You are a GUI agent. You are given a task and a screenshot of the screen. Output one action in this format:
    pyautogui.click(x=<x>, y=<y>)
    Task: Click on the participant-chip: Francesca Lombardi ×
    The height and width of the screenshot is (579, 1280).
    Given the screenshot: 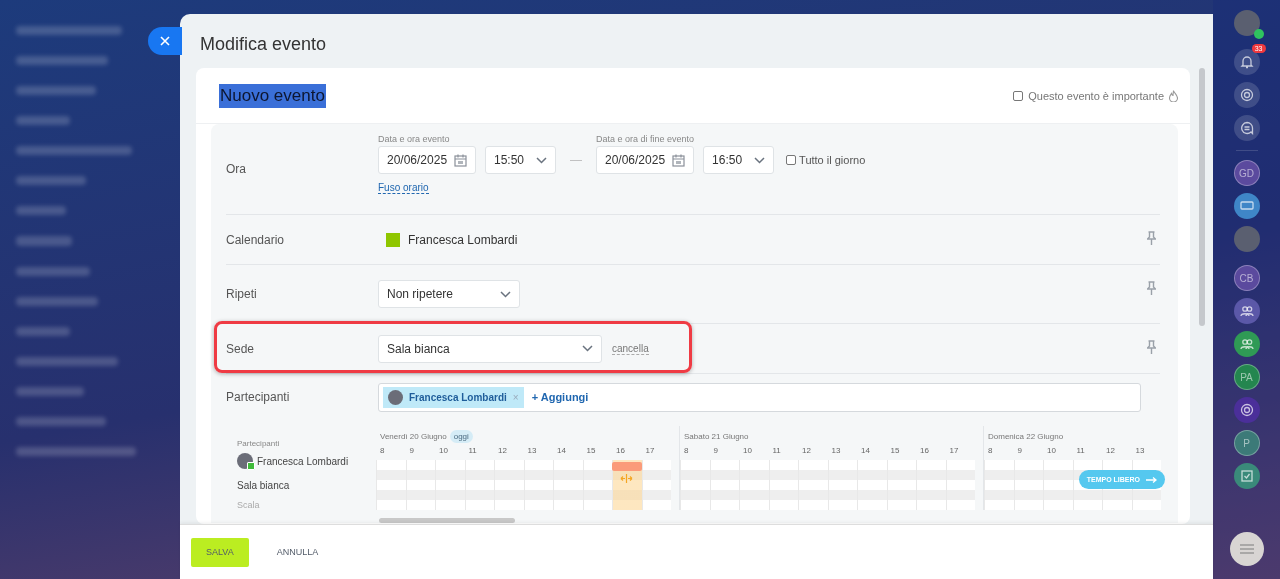 What is the action you would take?
    pyautogui.click(x=453, y=397)
    